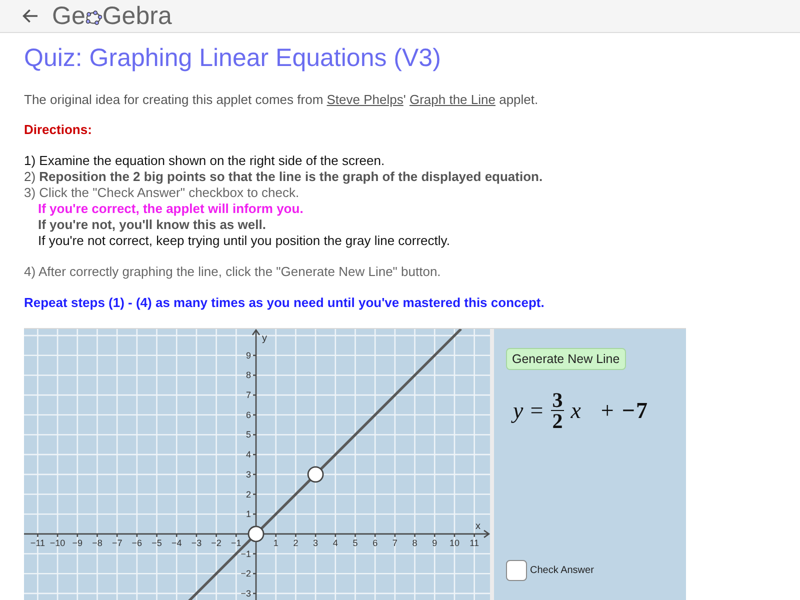 The height and width of the screenshot is (600, 800). What do you see at coordinates (245, 573) in the screenshot?
I see `y-tick-label: −2` at bounding box center [245, 573].